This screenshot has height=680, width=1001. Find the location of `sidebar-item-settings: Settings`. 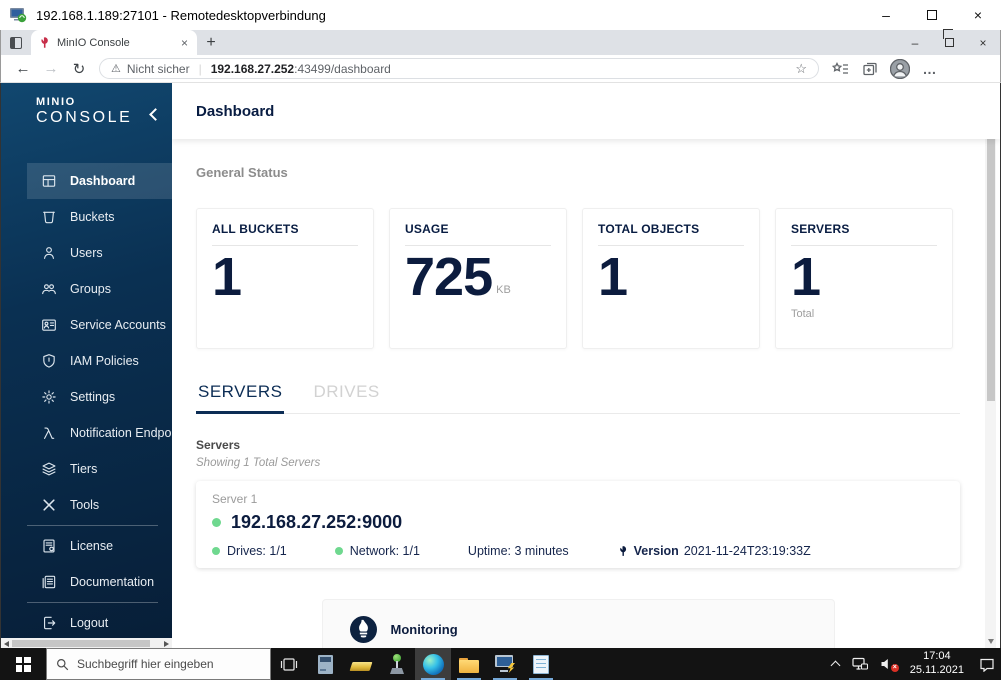

sidebar-item-settings: Settings is located at coordinates (99, 397).